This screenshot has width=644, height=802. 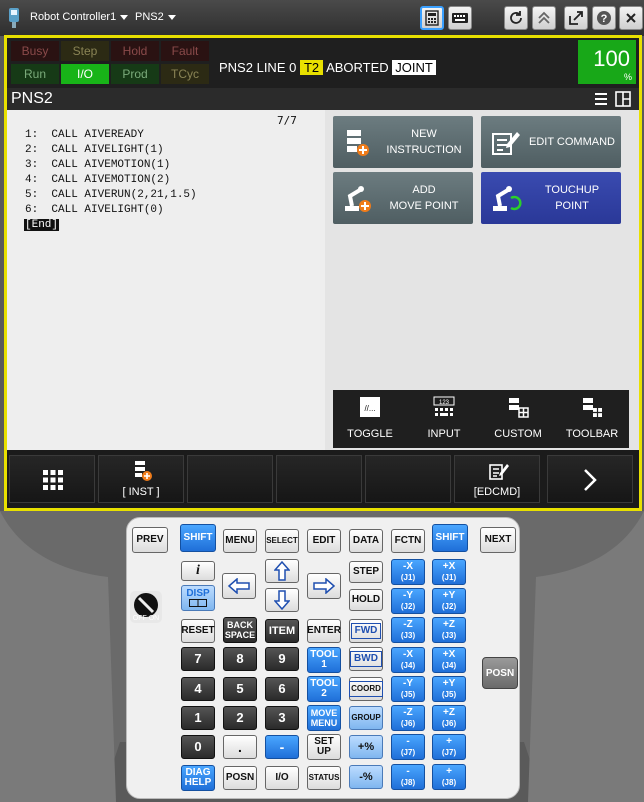 What do you see at coordinates (444, 419) in the screenshot?
I see `input-button: 123 INPUT` at bounding box center [444, 419].